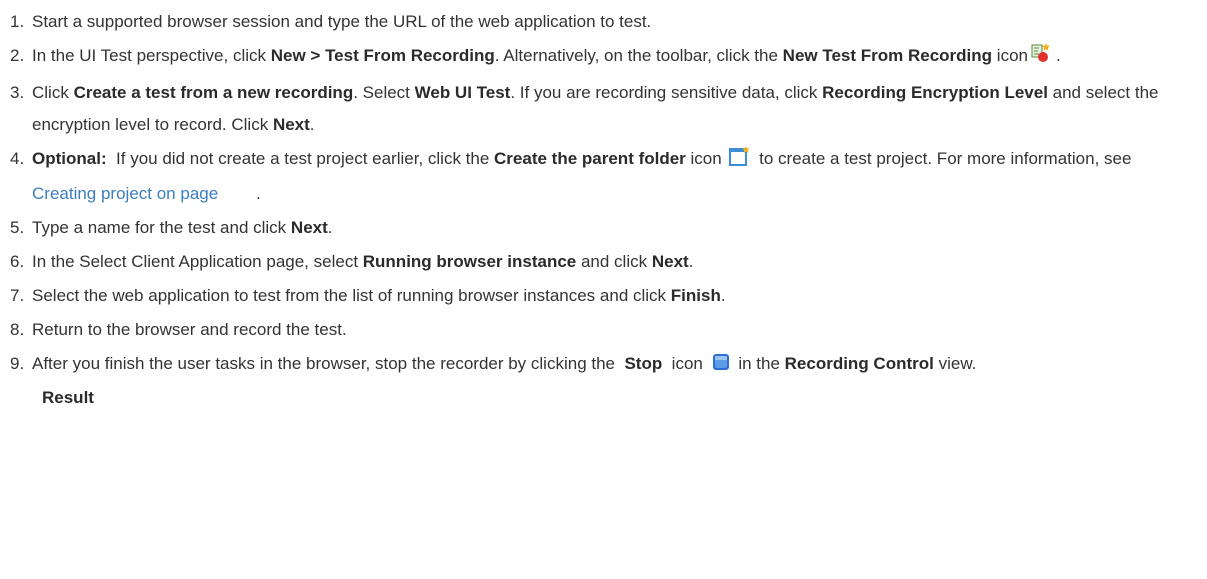 Image resolution: width=1207 pixels, height=579 pixels. Describe the element at coordinates (68, 397) in the screenshot. I see `result-heading: Result` at that location.